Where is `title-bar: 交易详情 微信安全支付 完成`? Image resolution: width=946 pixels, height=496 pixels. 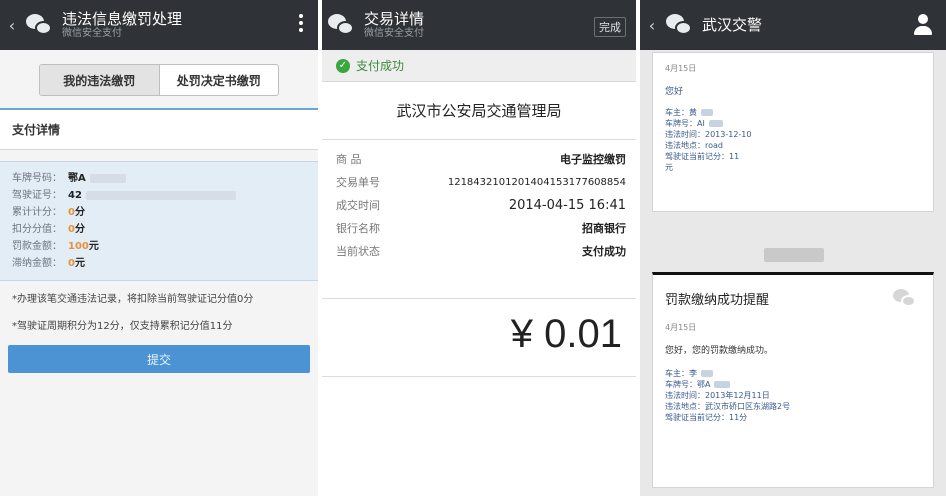 title-bar: 交易详情 微信安全支付 完成 is located at coordinates (479, 25).